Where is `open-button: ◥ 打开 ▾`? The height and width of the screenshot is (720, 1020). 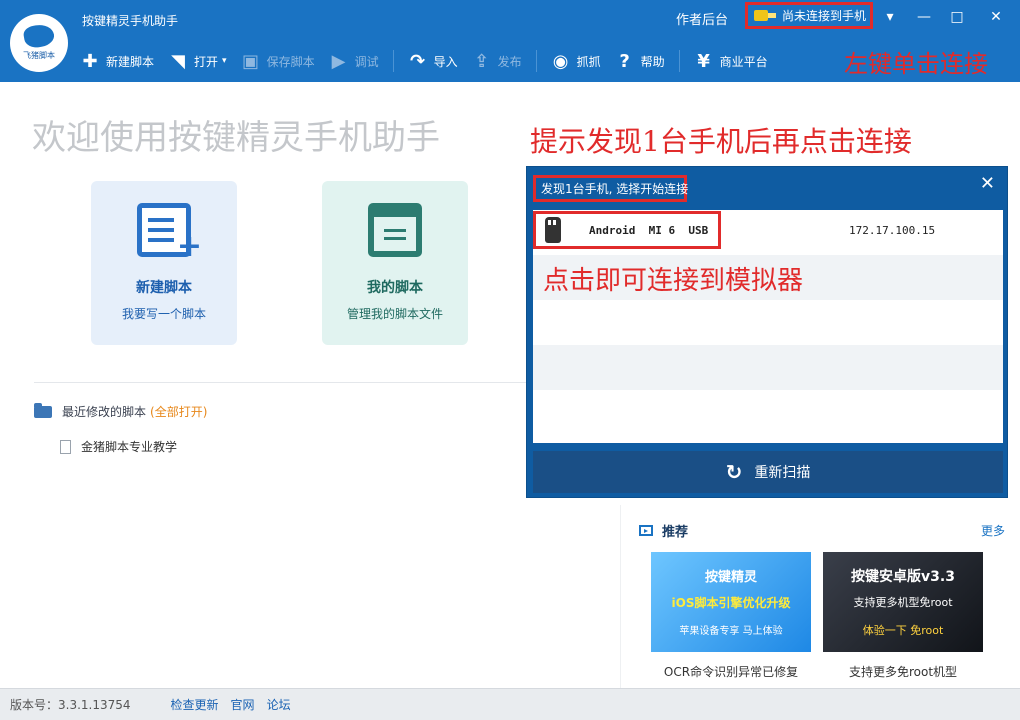
open-button: ◥ 打开 ▾ is located at coordinates (197, 61).